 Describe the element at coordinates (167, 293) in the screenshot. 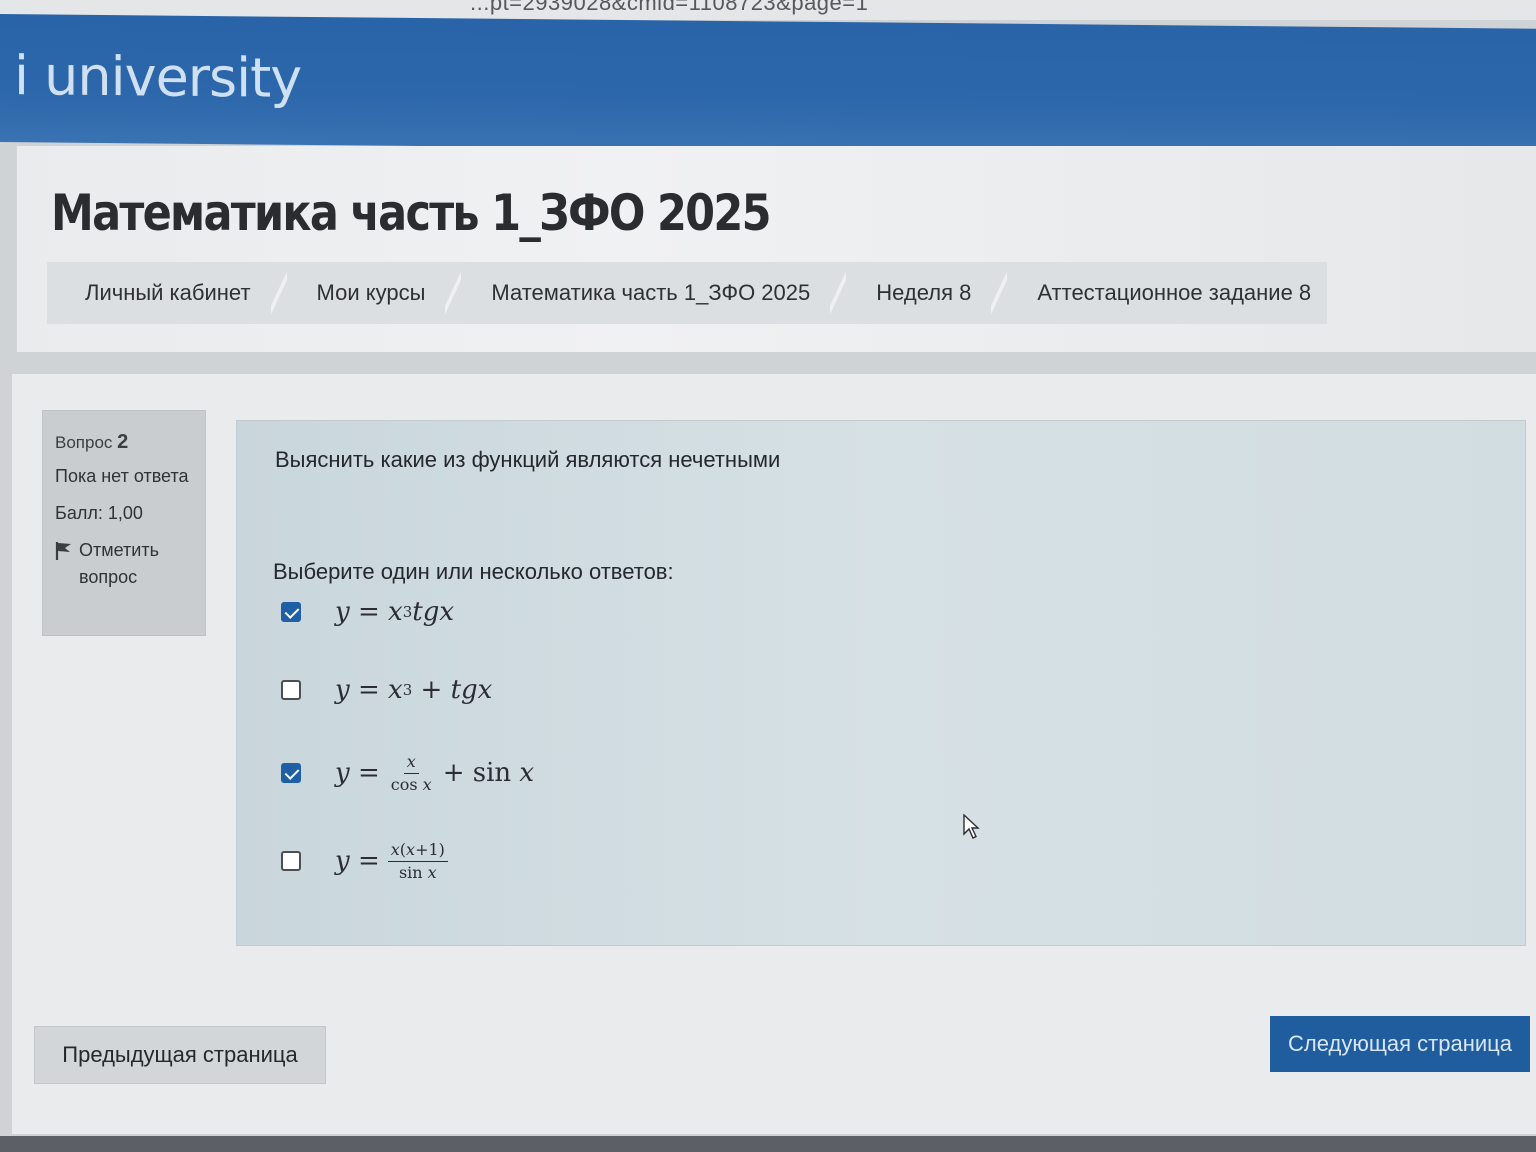

I see `breadcrumb-dashboard: Личный кабинет` at that location.